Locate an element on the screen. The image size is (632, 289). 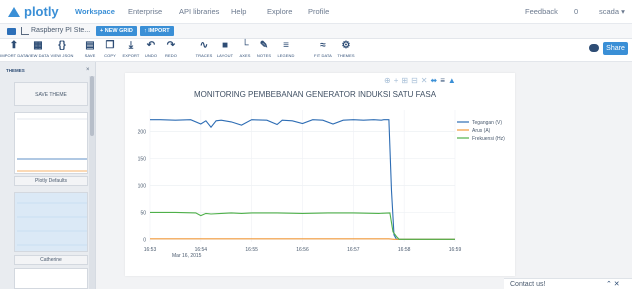
new-grid-button: + NEW GRID is located at coordinates (116, 31).